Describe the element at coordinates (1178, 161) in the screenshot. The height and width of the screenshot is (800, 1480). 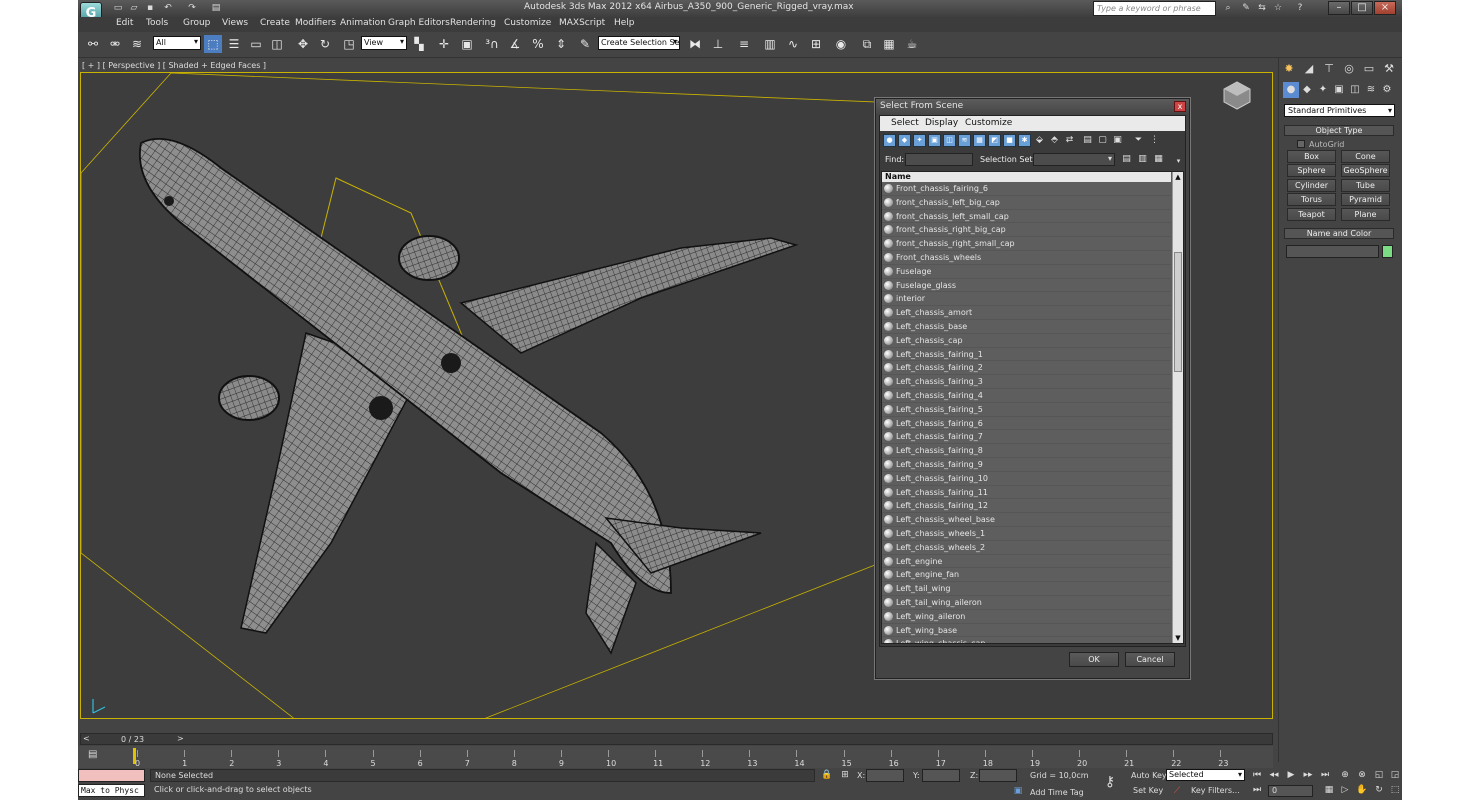
I see `expand-arrow-icon: ▾` at that location.